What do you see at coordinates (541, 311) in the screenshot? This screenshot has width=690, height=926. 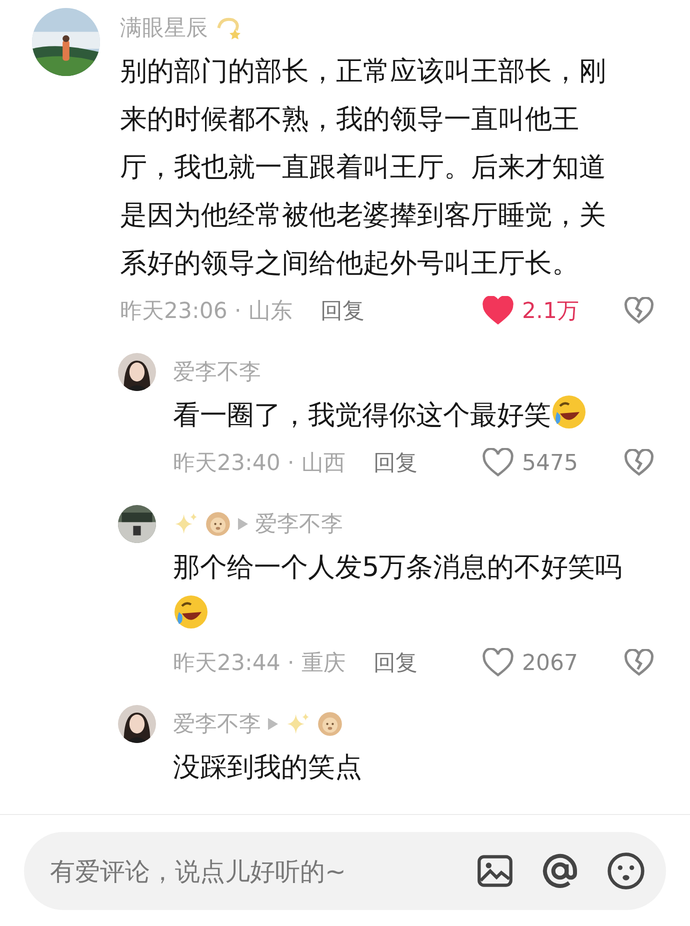 I see `like-button: 2.1万` at bounding box center [541, 311].